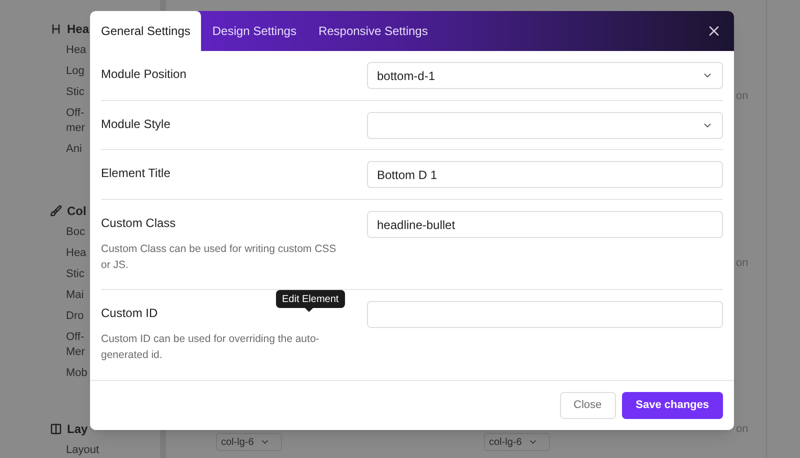 This screenshot has height=458, width=800. Describe the element at coordinates (373, 31) in the screenshot. I see `tab: Responsive Settings` at that location.